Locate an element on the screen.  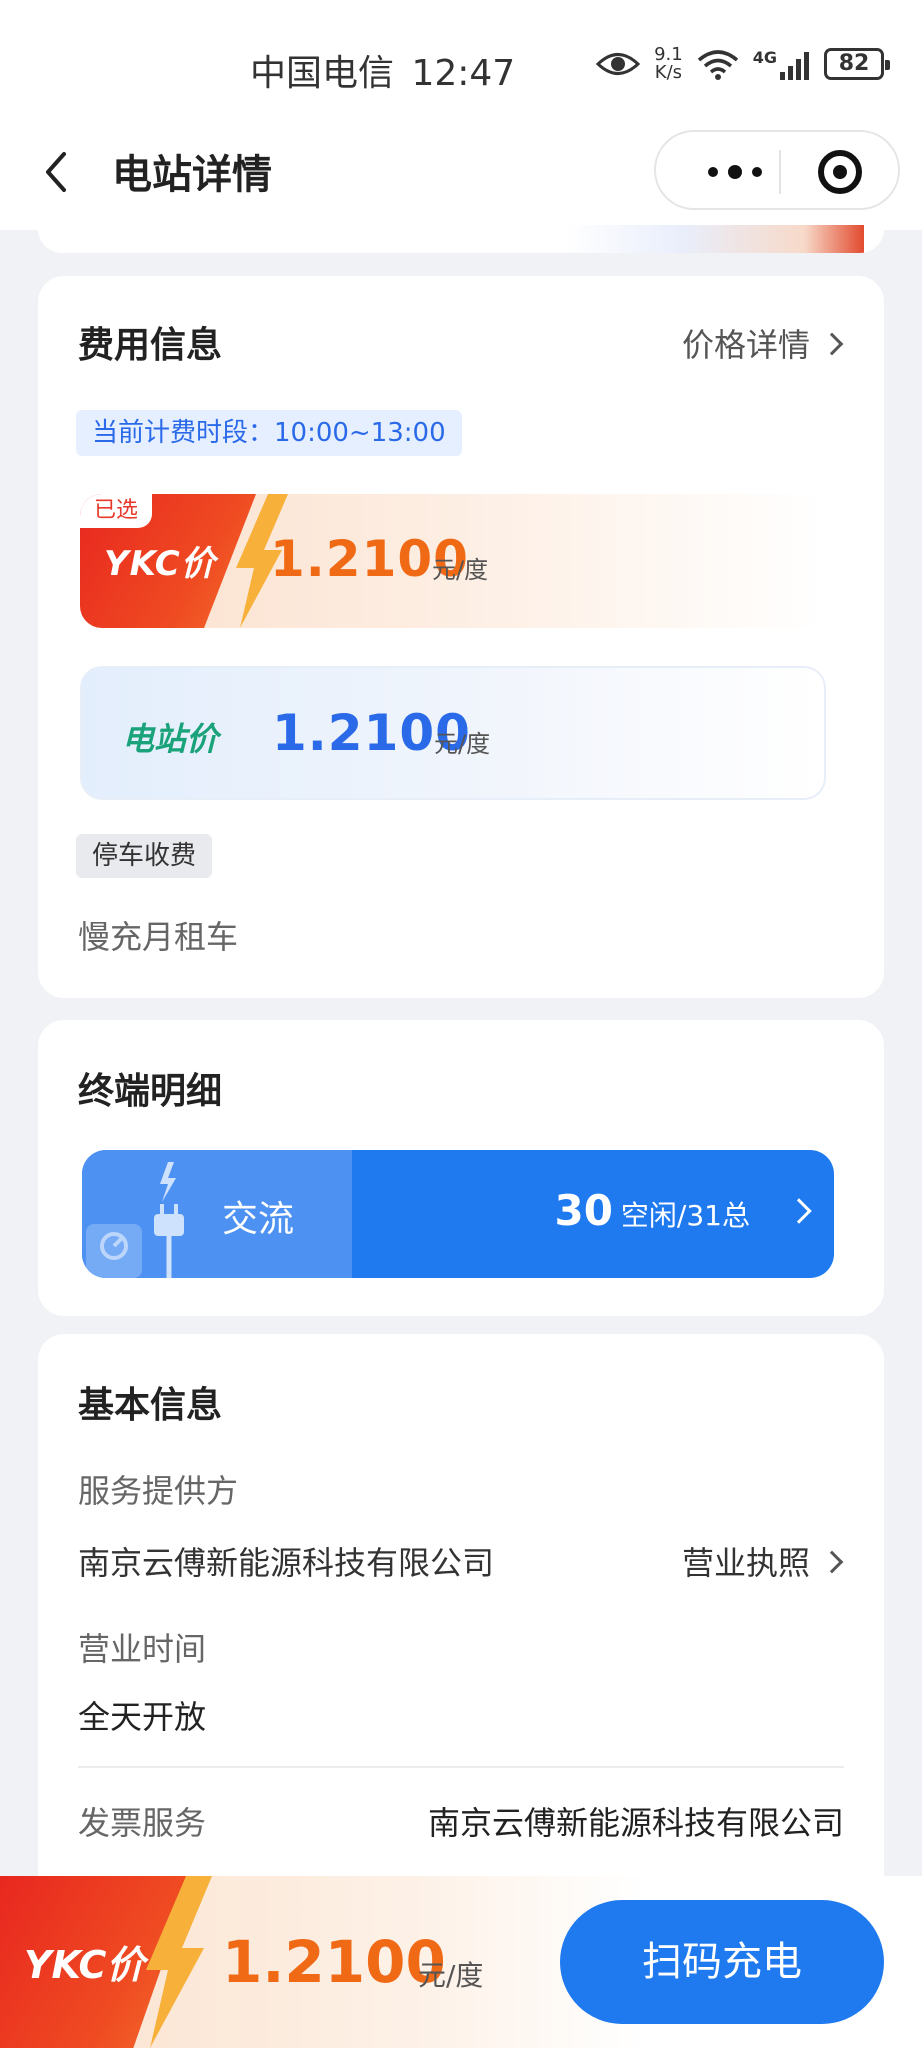
clock: 12:47 is located at coordinates (463, 73).